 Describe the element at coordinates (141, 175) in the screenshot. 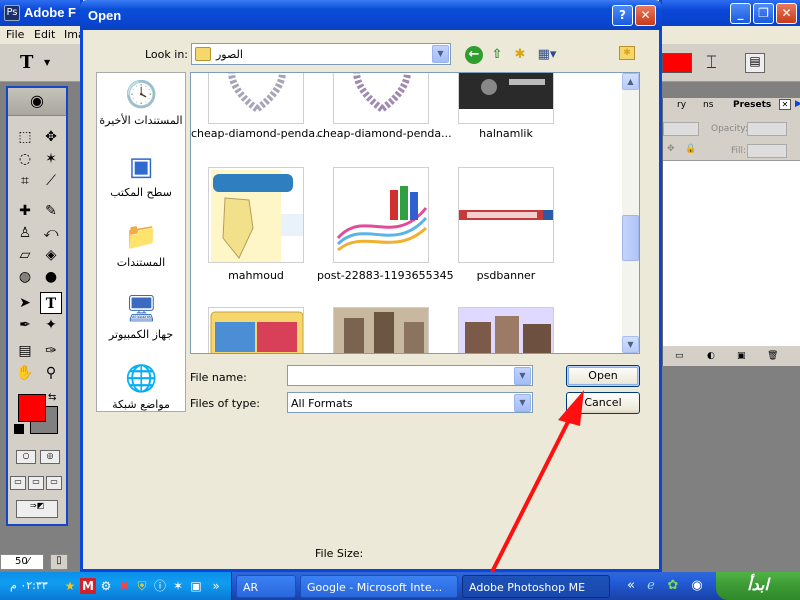

I see `place-desktop: ▣ سطح المكتب` at that location.